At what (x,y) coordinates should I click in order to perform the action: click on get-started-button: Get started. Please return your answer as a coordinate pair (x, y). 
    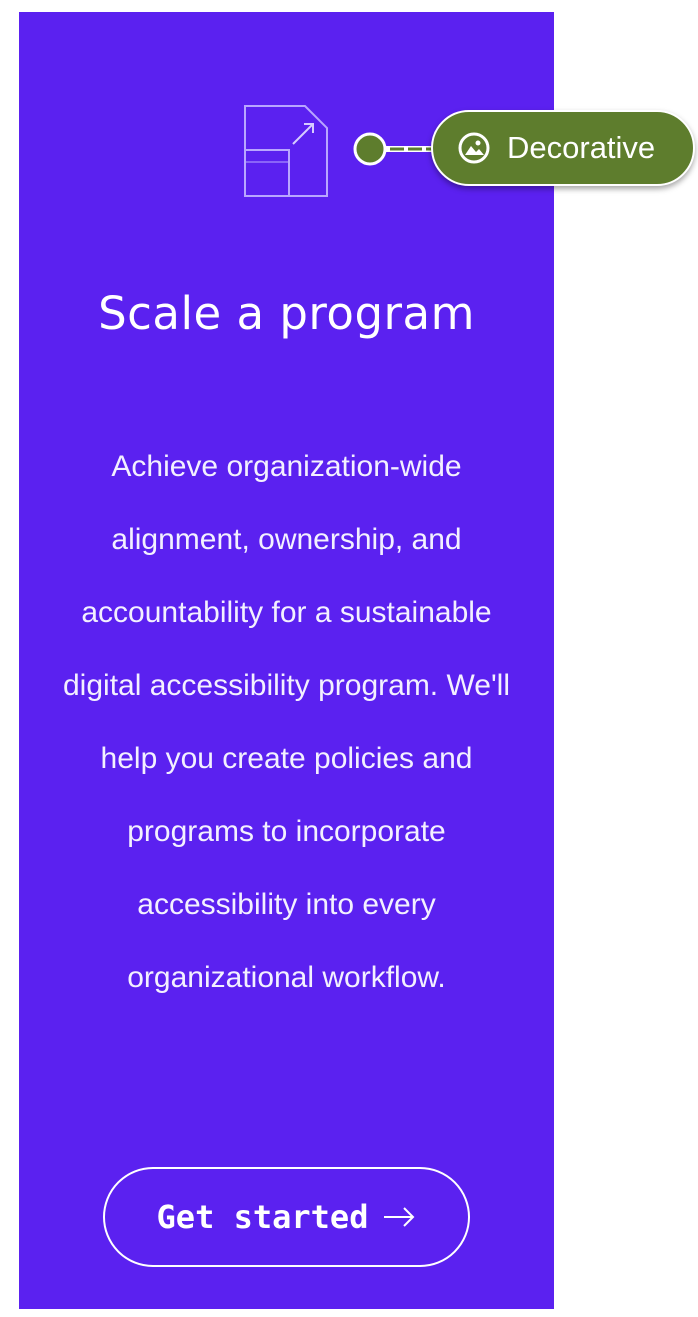
    Looking at the image, I should click on (286, 1217).